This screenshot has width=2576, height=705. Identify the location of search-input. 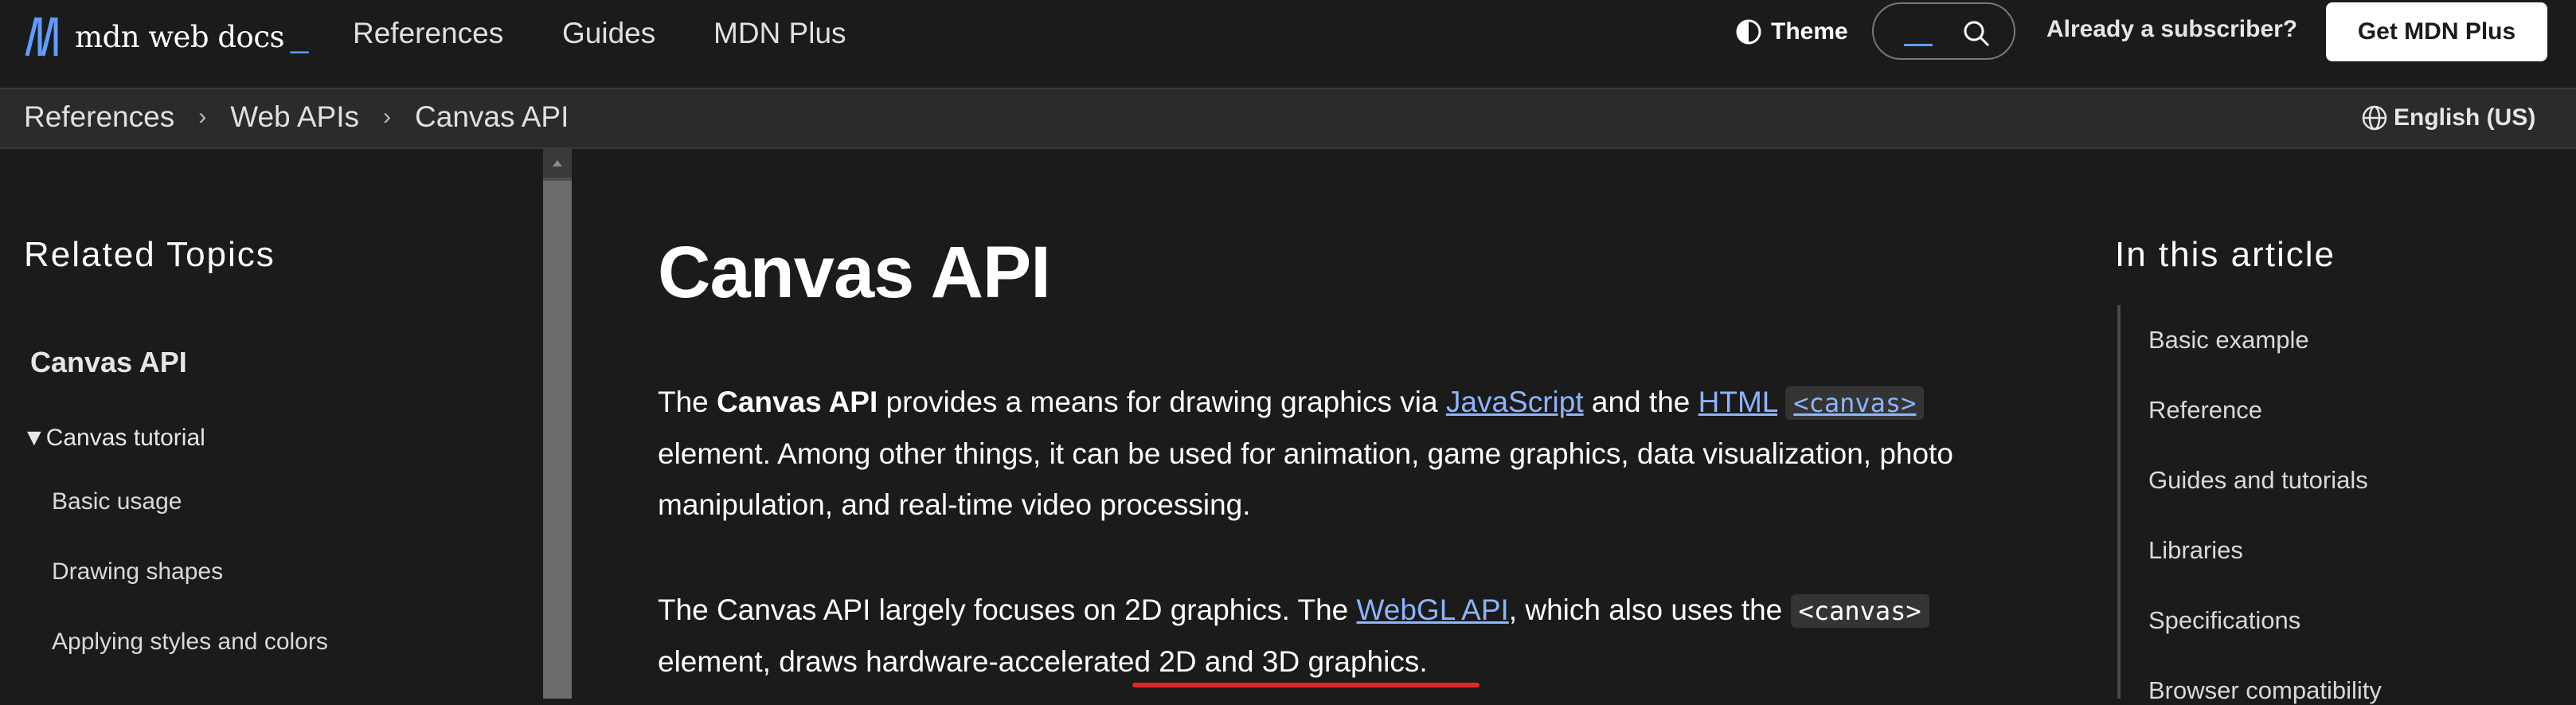
(1943, 31).